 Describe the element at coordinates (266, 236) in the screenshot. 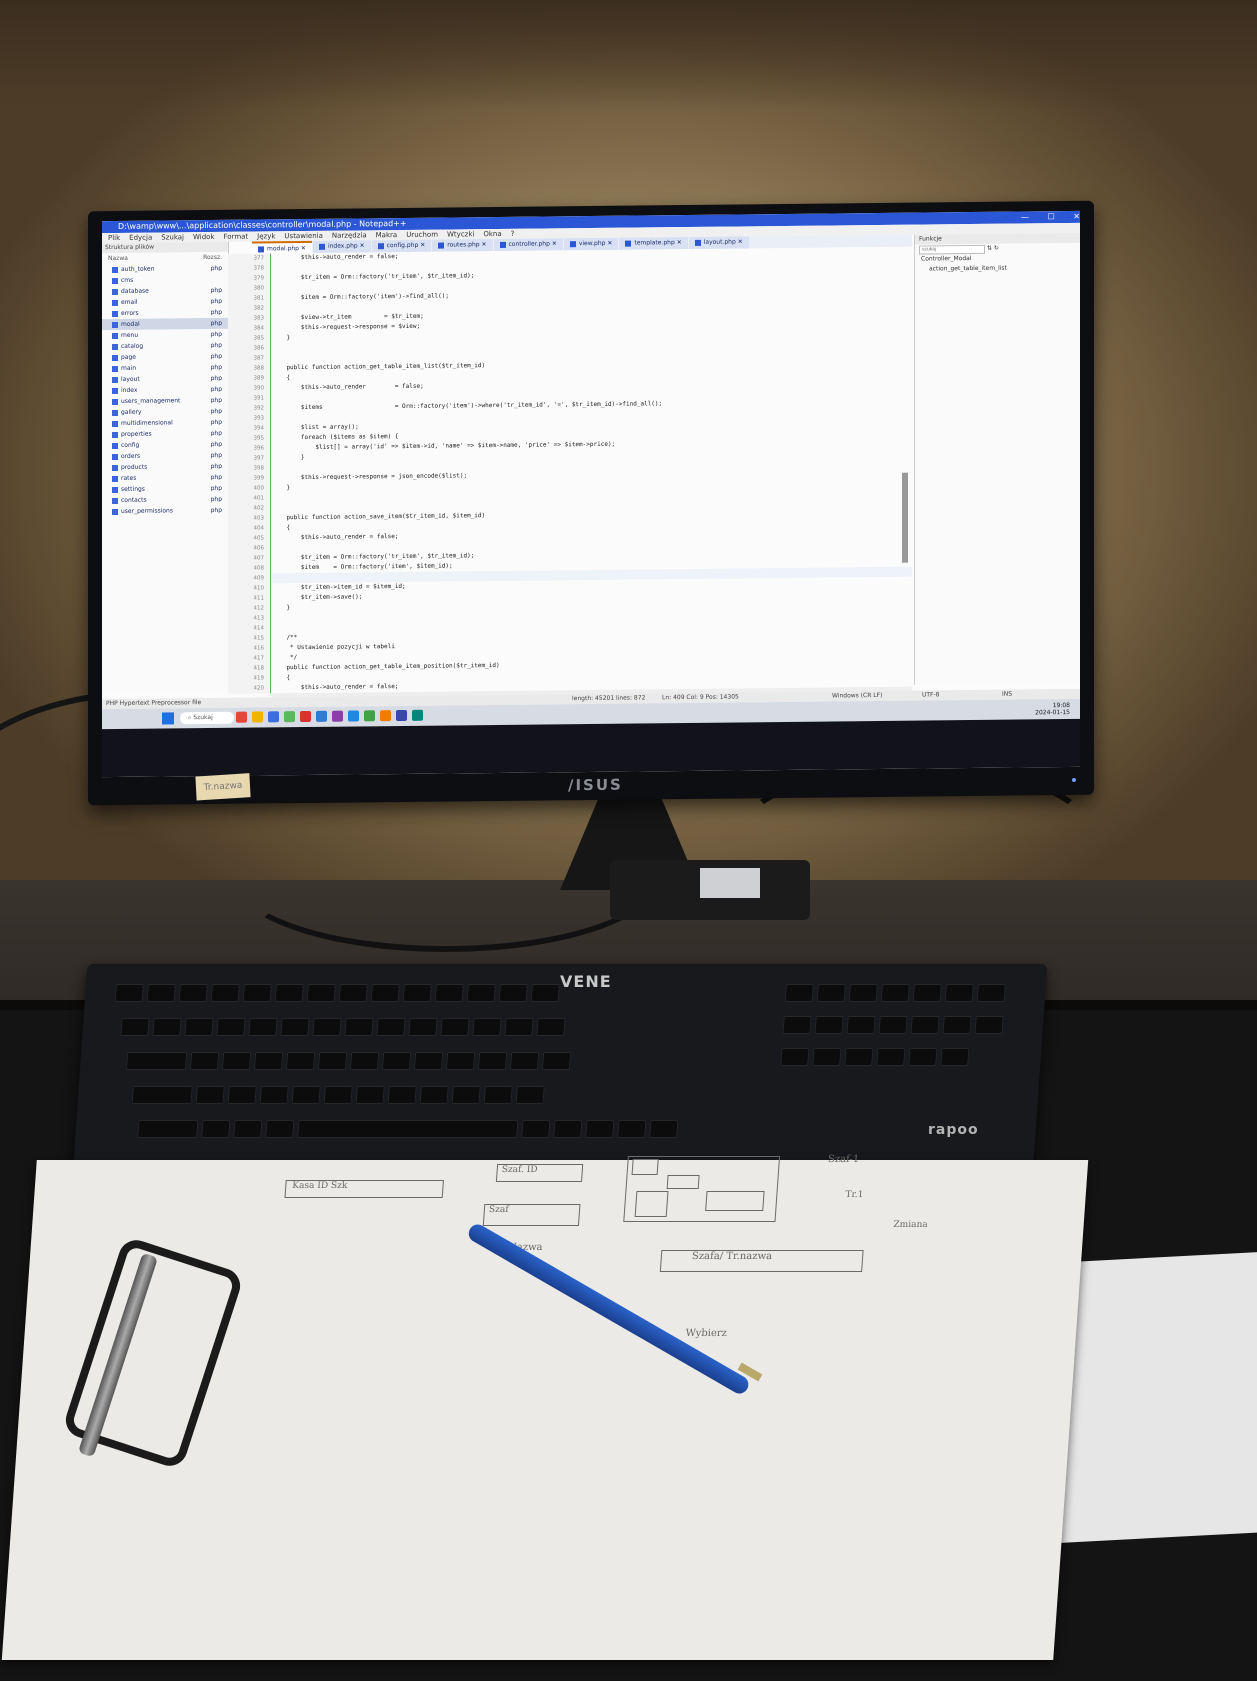

I see `menu-item: Język` at that location.